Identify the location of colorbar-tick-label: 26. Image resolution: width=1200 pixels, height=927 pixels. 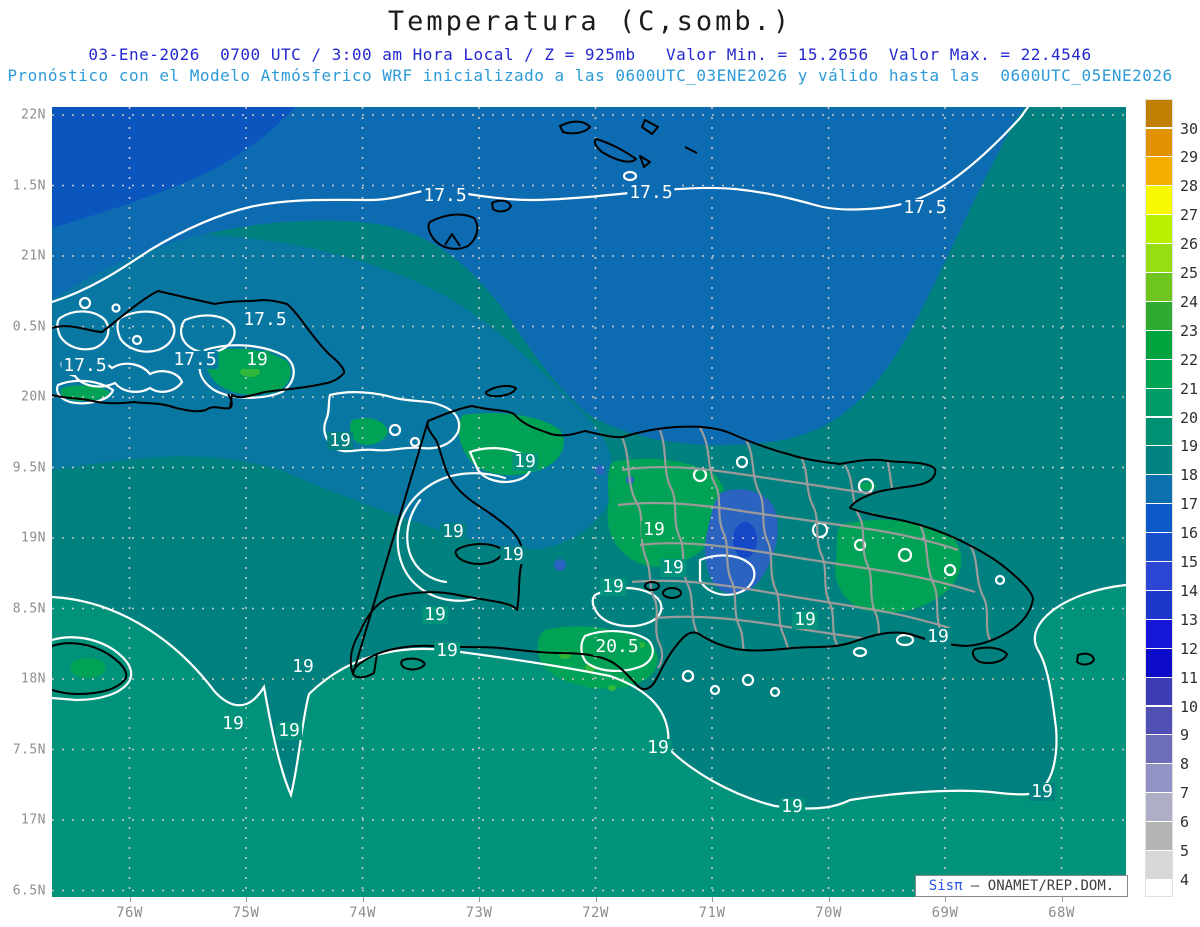
(1189, 244).